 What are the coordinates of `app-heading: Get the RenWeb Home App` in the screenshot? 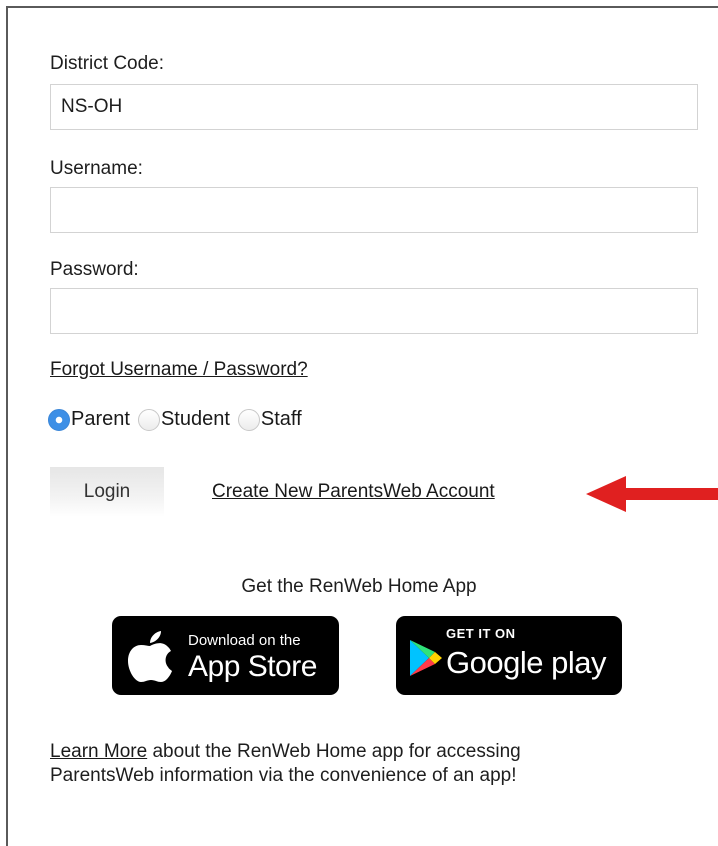 It's located at (359, 586).